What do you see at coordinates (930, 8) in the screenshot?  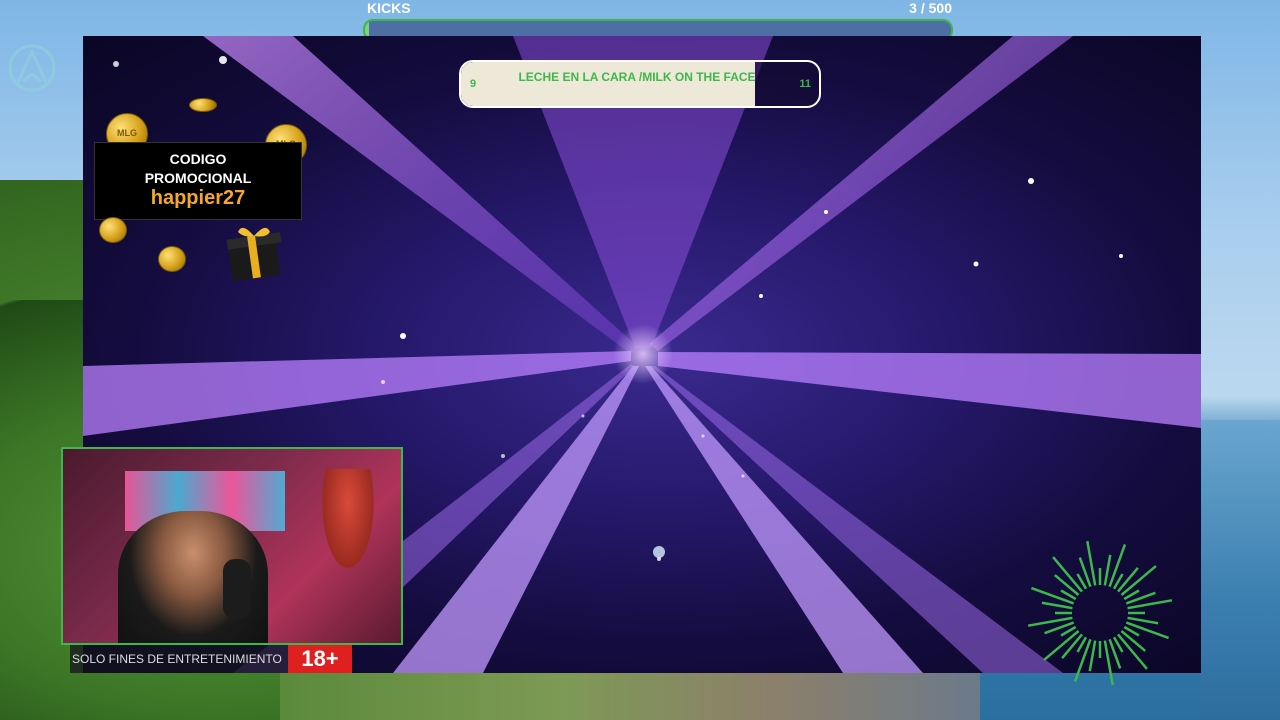 I see `kicks-count: 3 / 500` at bounding box center [930, 8].